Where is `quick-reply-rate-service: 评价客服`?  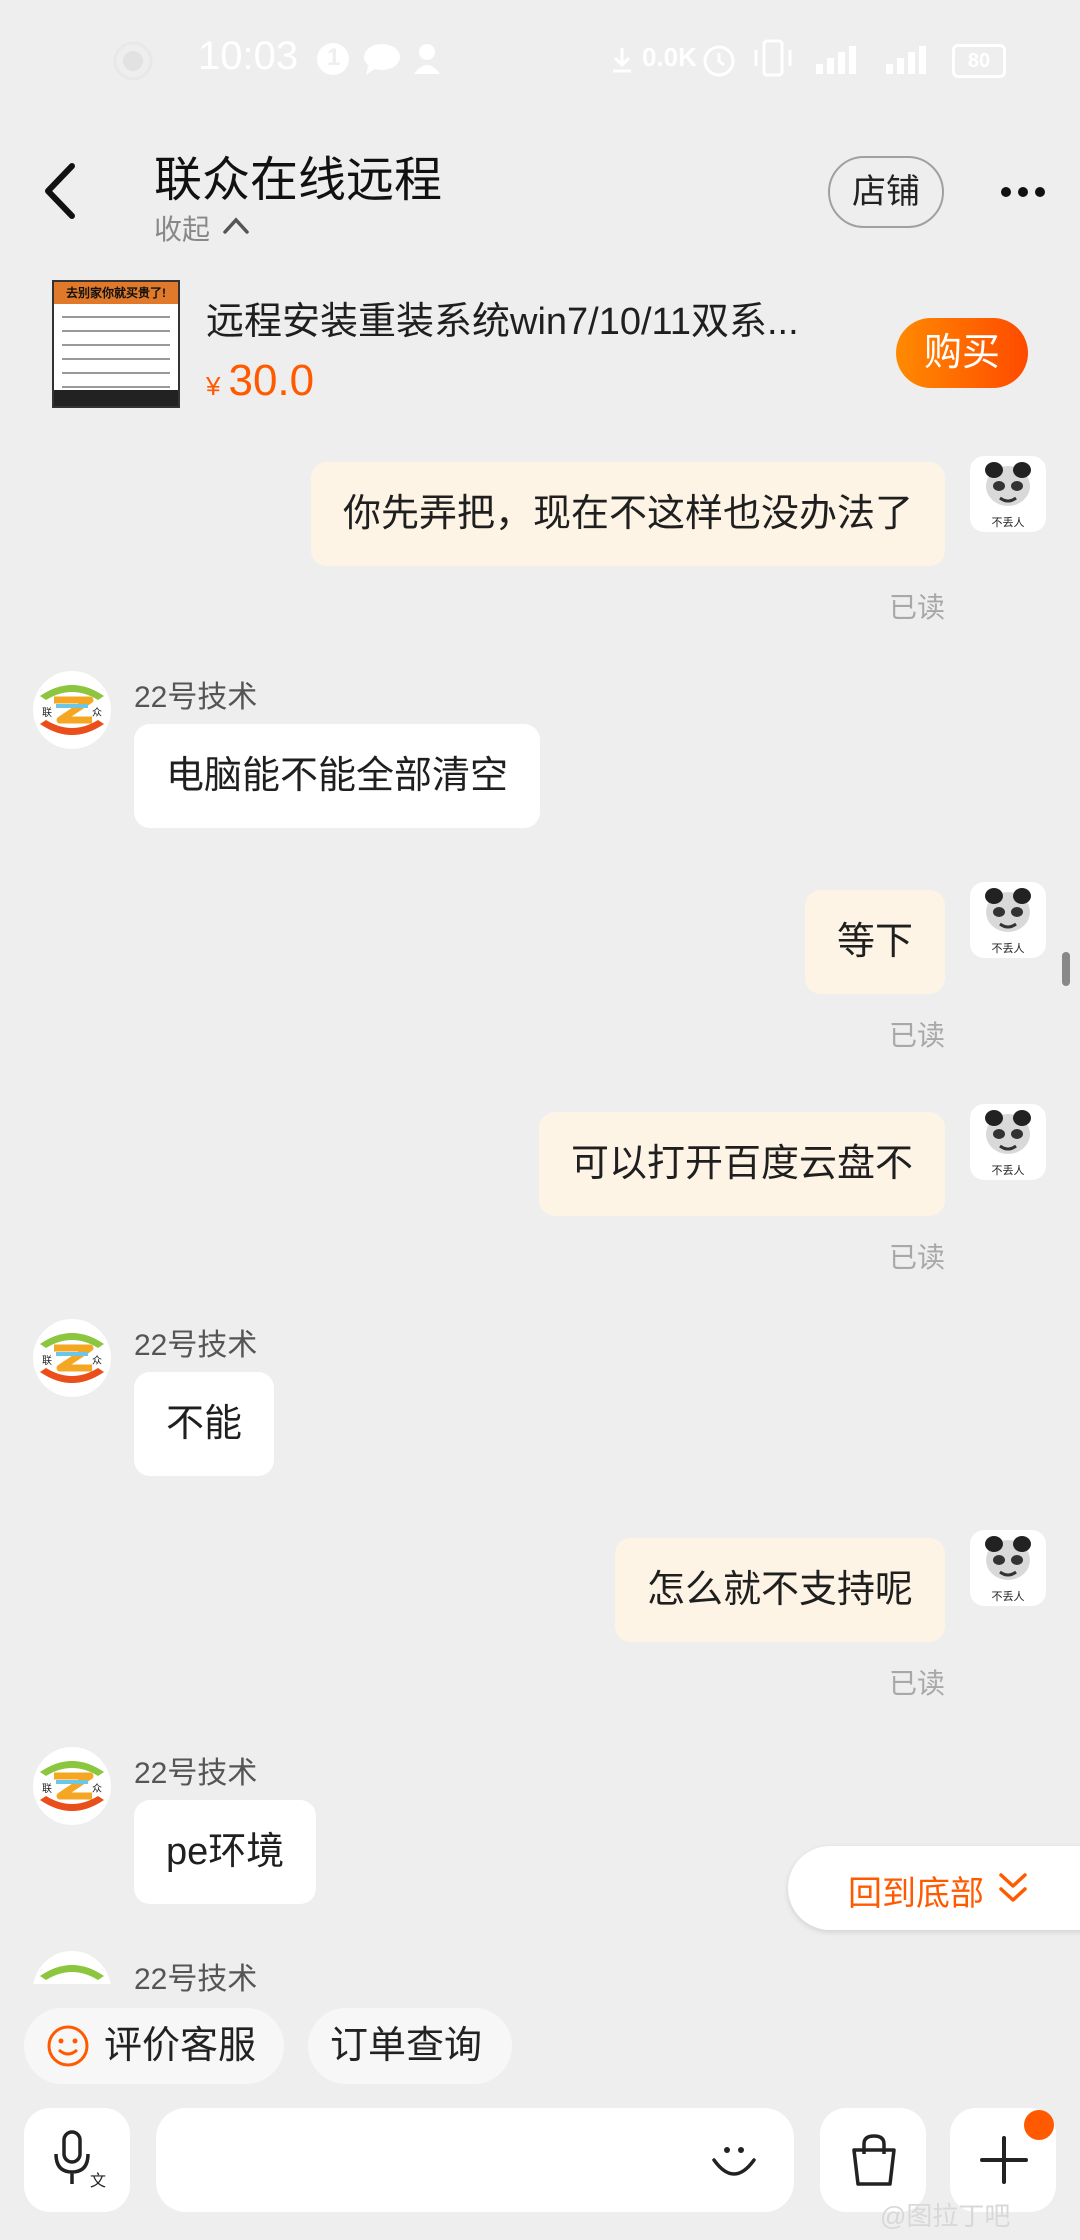
quick-reply-rate-service: 评价客服 is located at coordinates (154, 2046).